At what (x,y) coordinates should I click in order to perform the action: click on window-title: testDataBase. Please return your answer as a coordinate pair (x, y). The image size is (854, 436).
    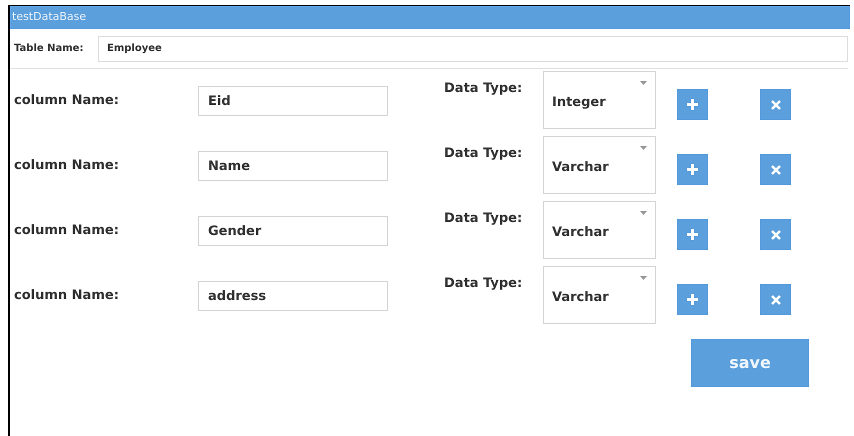
    Looking at the image, I should click on (48, 17).